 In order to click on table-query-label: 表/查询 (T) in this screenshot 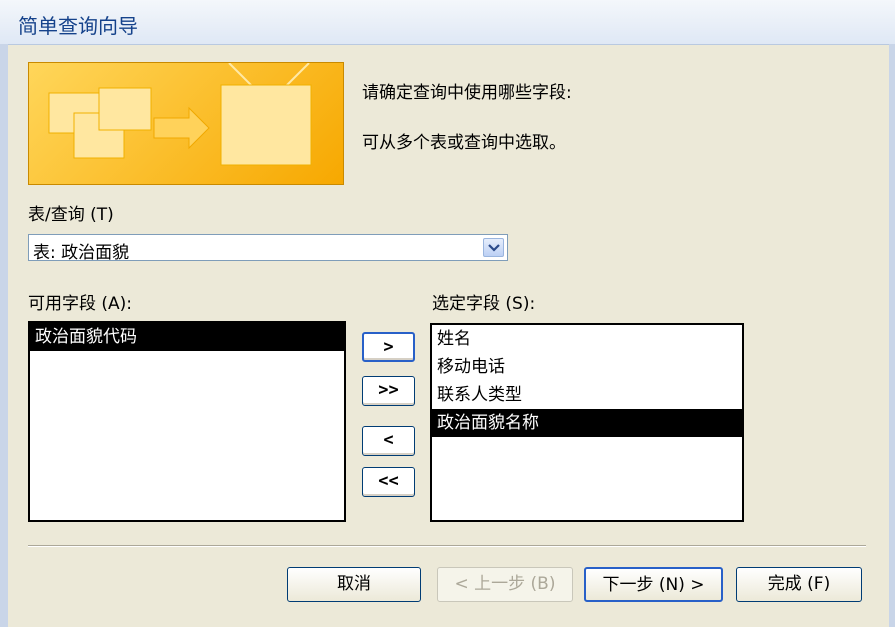, I will do `click(71, 215)`.